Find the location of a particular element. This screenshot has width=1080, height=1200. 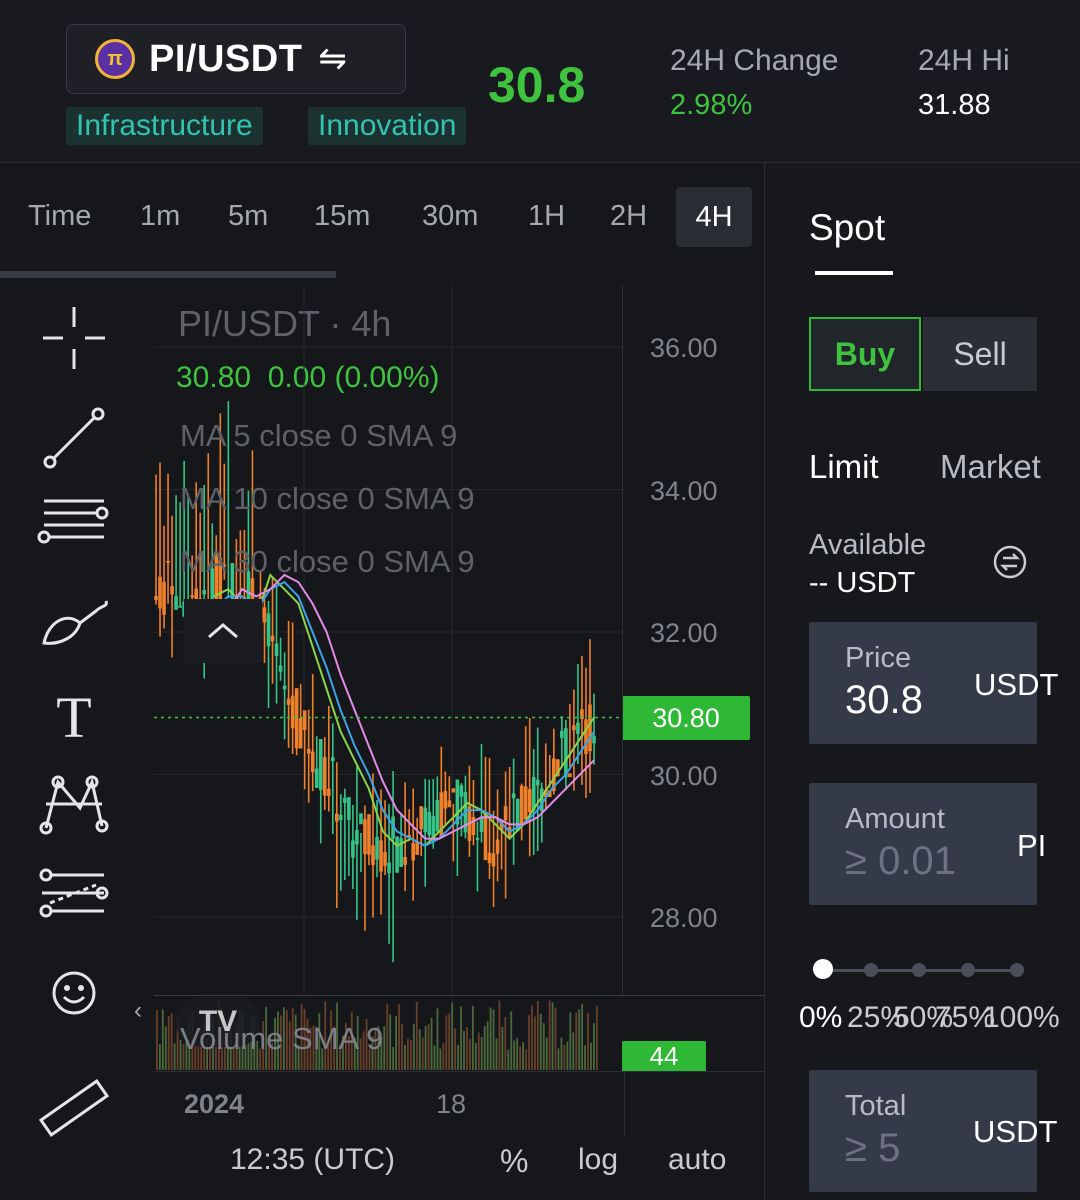

tf-1m: 1m is located at coordinates (160, 222).